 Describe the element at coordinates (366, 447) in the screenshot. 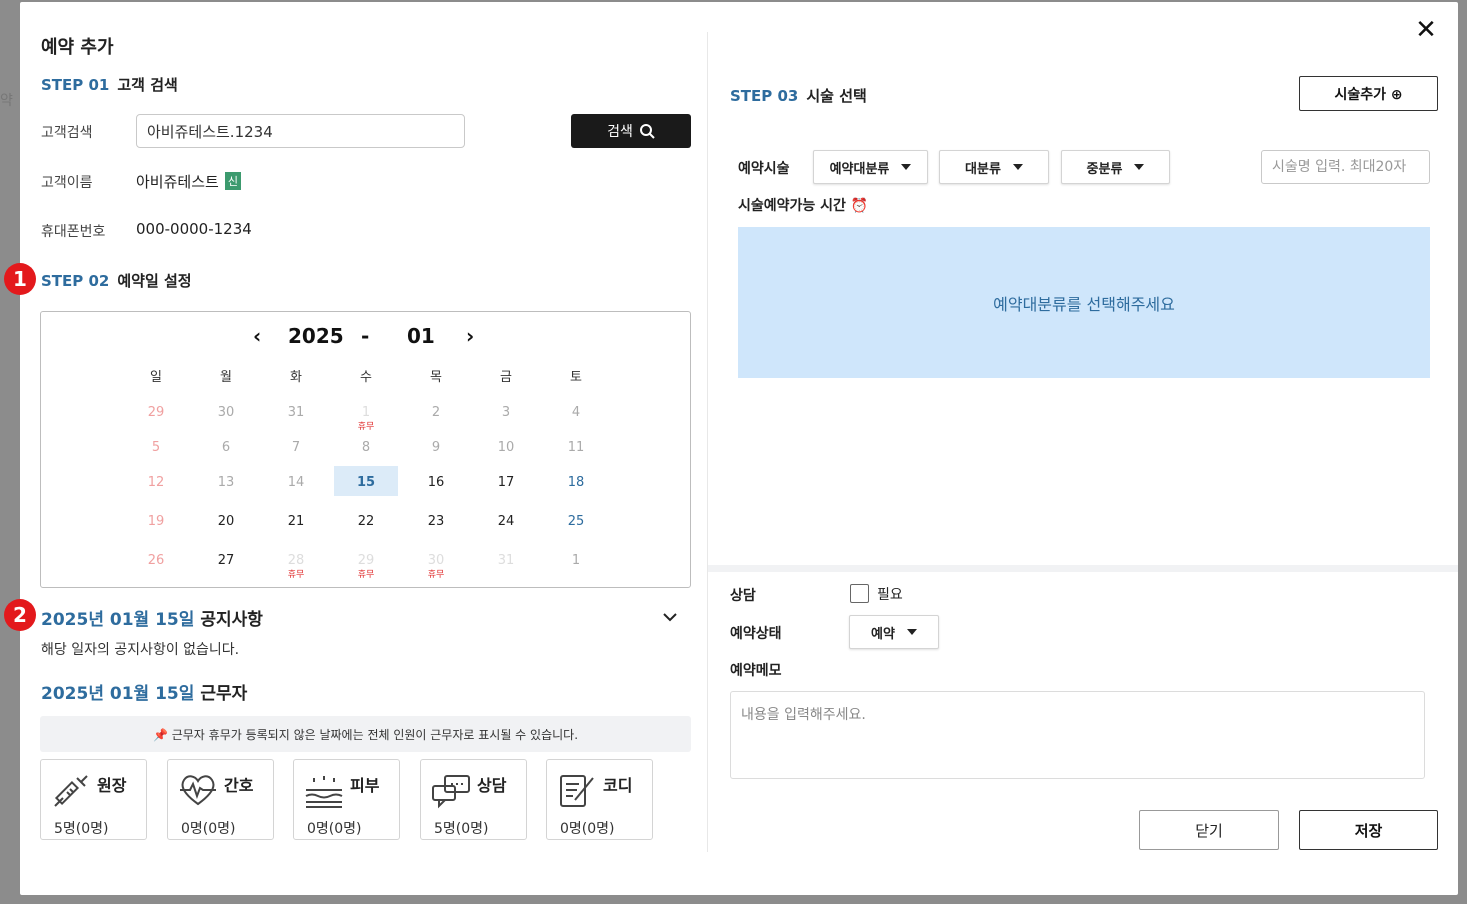

I see `calendar-day: 8` at that location.